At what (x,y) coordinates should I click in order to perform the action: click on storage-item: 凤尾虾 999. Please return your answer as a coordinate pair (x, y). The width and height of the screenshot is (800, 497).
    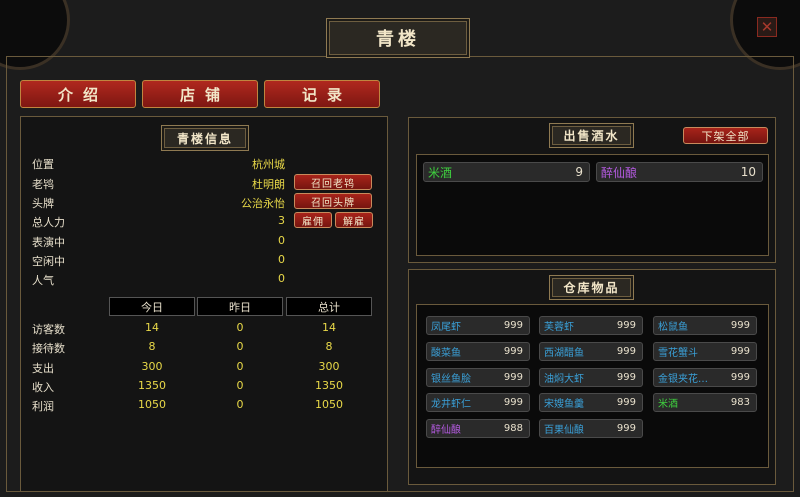
    Looking at the image, I should click on (478, 325).